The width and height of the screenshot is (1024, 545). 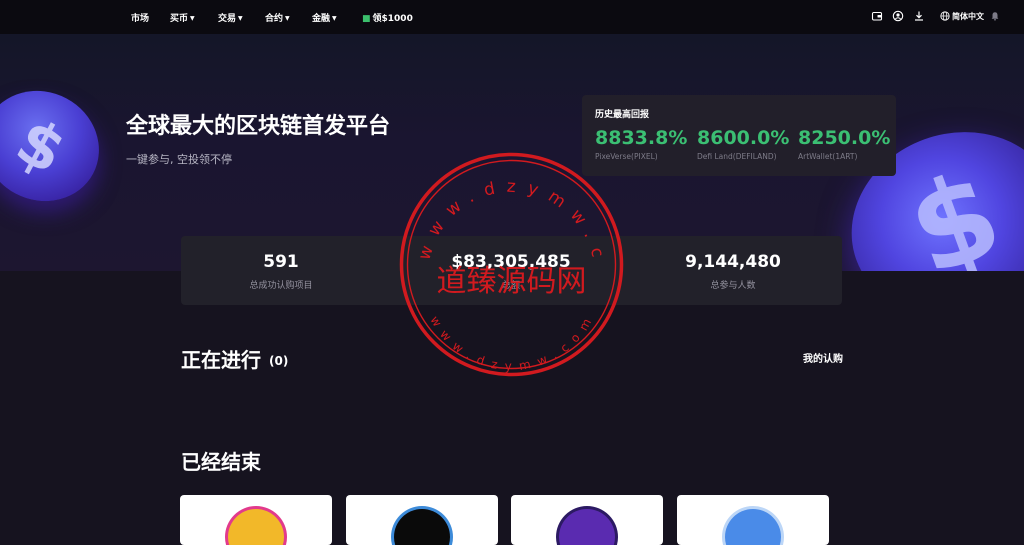 What do you see at coordinates (221, 462) in the screenshot?
I see `ended-section-title: 已经结束` at bounding box center [221, 462].